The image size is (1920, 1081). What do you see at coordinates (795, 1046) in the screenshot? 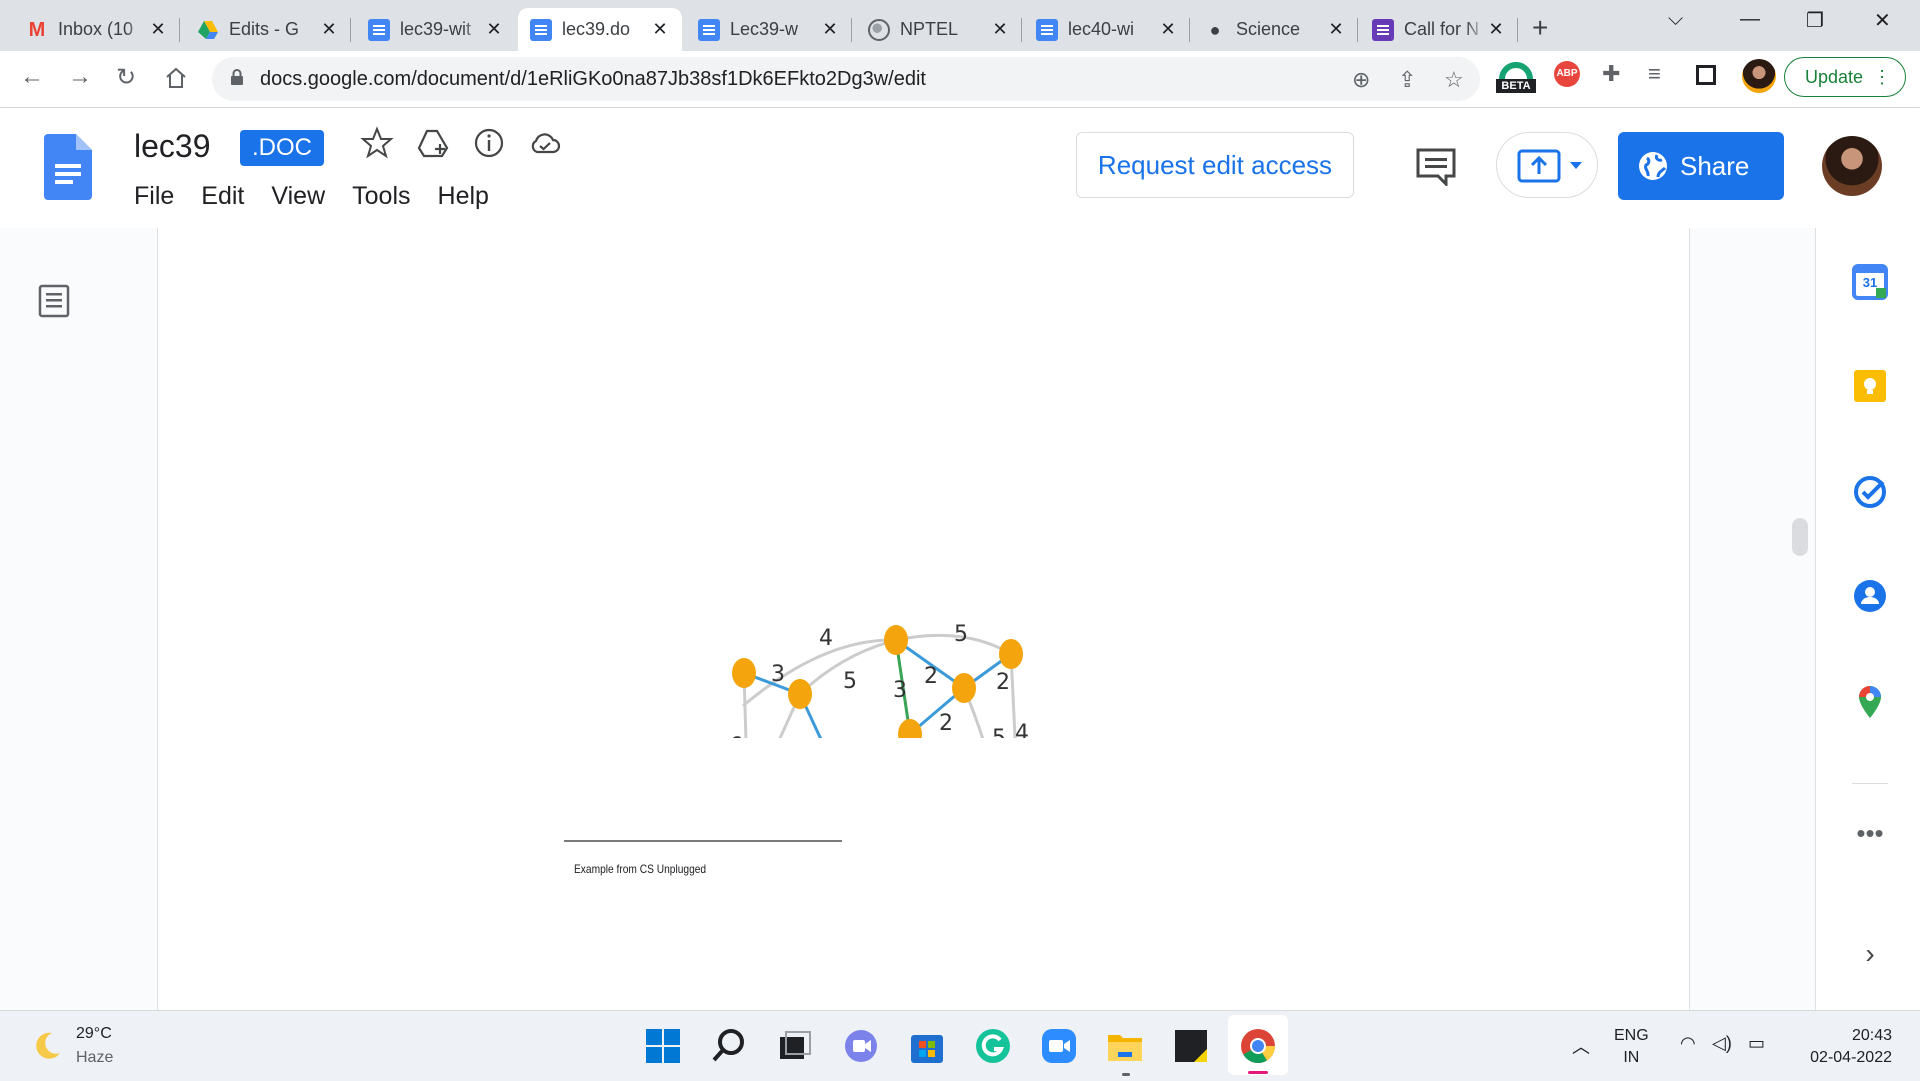
I see `task-view-icon` at bounding box center [795, 1046].